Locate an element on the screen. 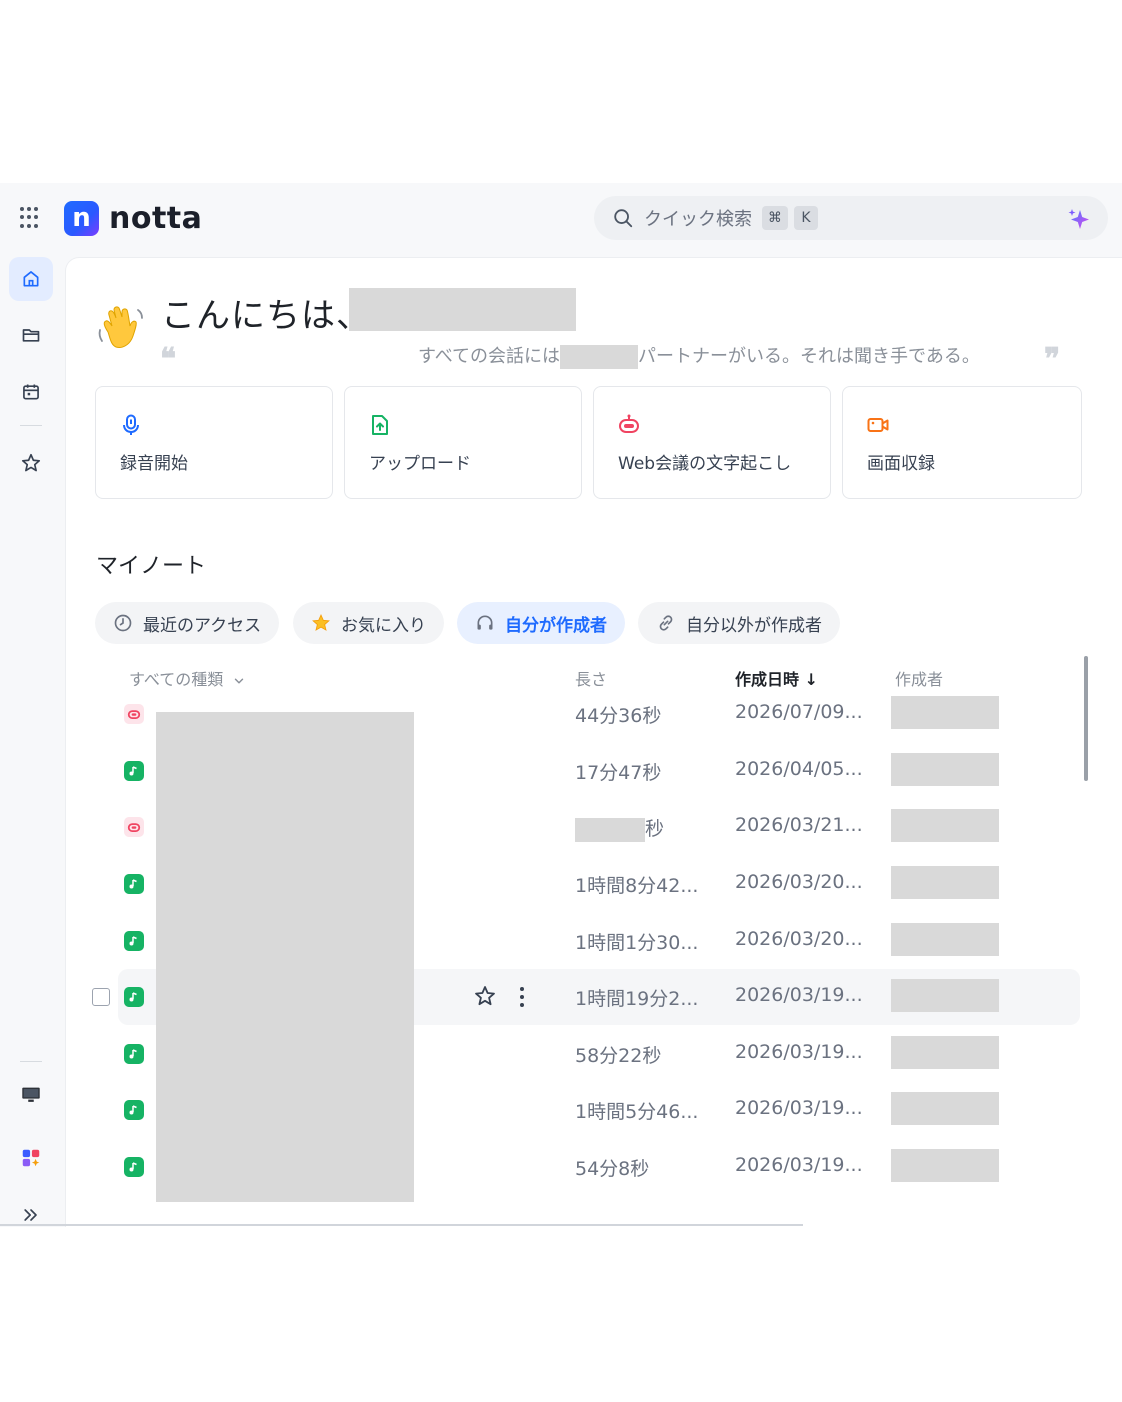 Image resolution: width=1122 pixels, height=1402 pixels. search-placeholder: クイック検索 is located at coordinates (698, 219).